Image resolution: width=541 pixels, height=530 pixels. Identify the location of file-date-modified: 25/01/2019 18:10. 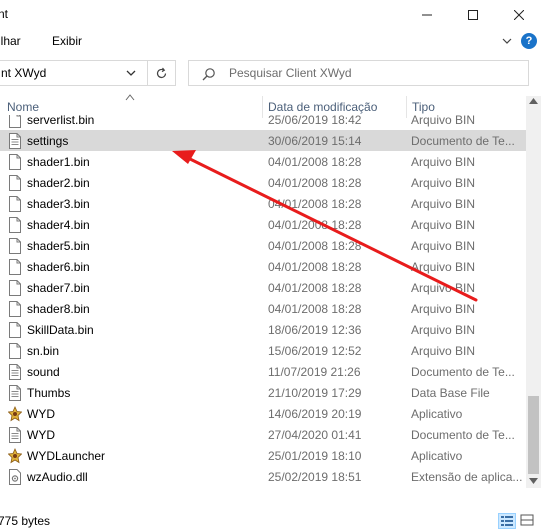
(315, 456).